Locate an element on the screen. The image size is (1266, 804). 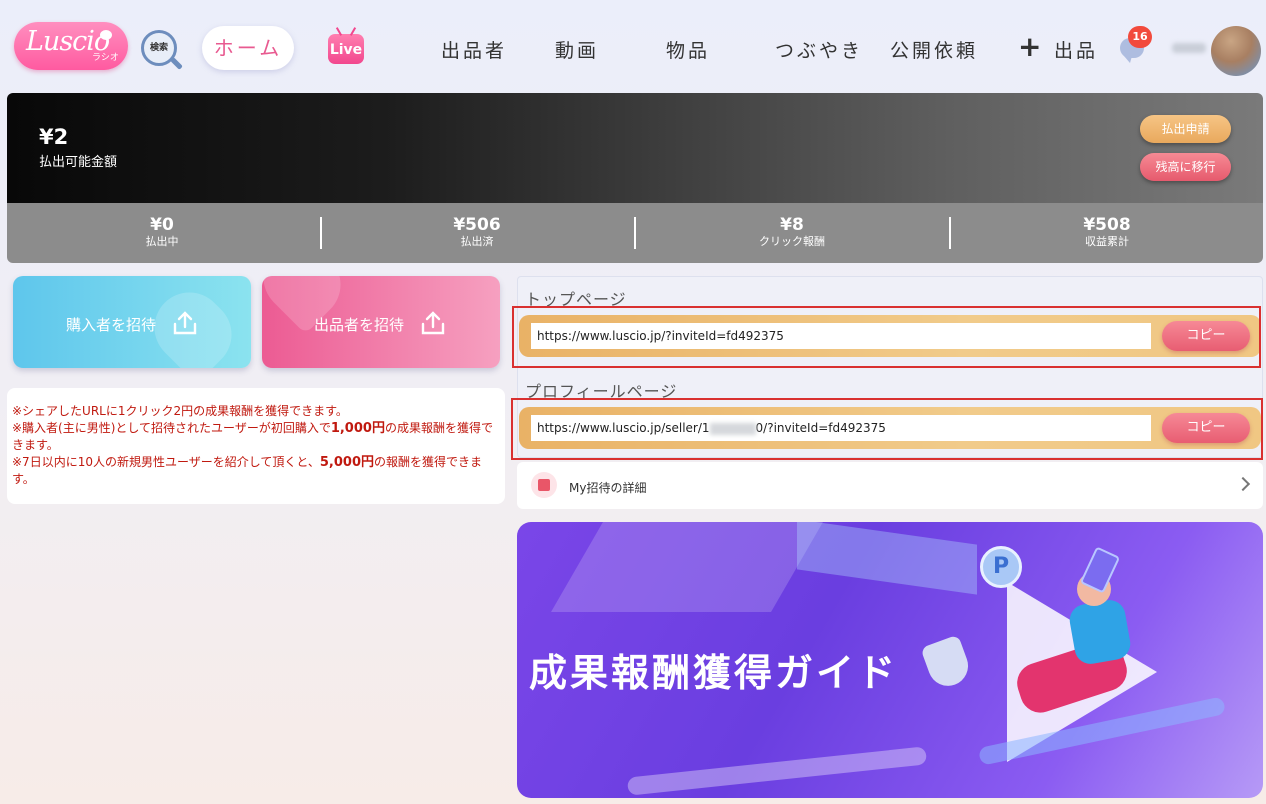
nav-goods: 物品 is located at coordinates (688, 49).